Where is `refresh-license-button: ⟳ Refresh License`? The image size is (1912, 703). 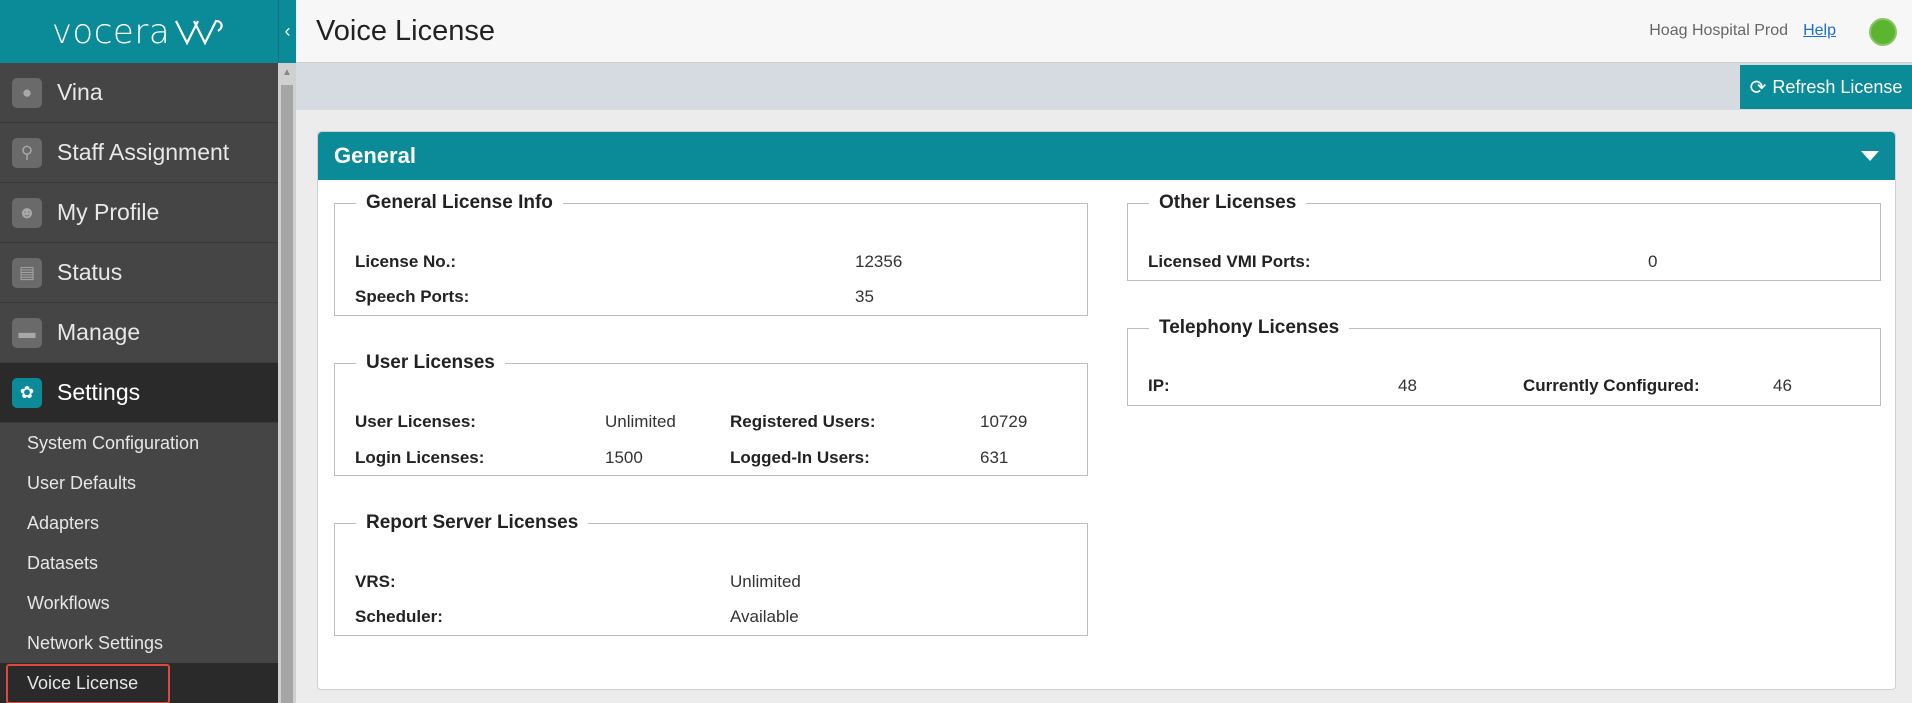
refresh-license-button: ⟳ Refresh License is located at coordinates (1826, 87).